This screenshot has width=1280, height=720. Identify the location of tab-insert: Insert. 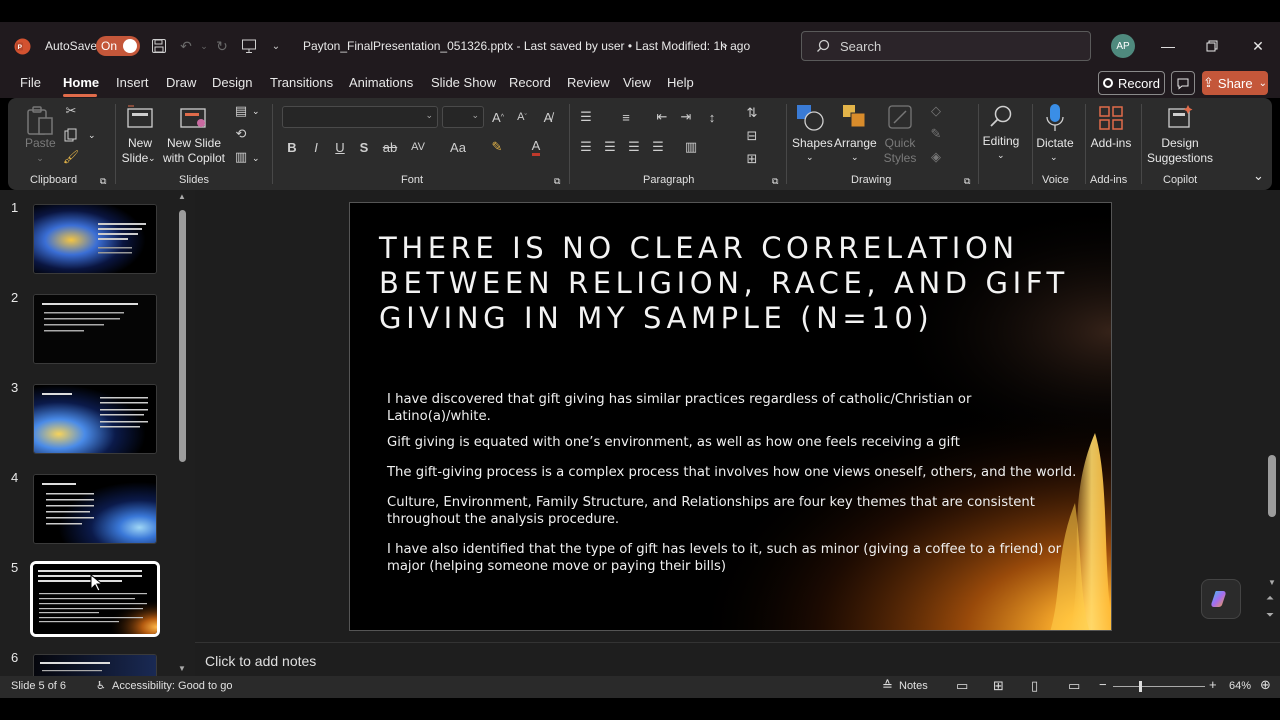
(132, 82).